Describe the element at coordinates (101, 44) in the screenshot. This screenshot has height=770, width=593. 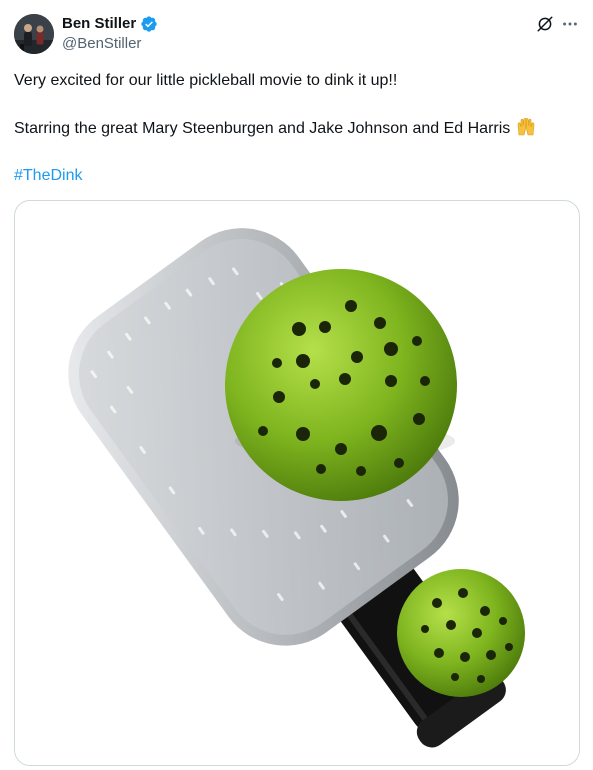
I see `author-handle: @BenStiller` at that location.